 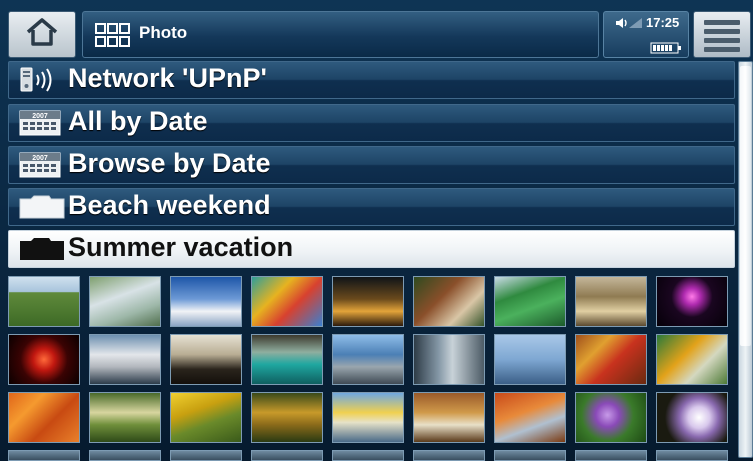 What do you see at coordinates (368, 359) in the screenshot?
I see `photo-thumbnail-city-towers` at bounding box center [368, 359].